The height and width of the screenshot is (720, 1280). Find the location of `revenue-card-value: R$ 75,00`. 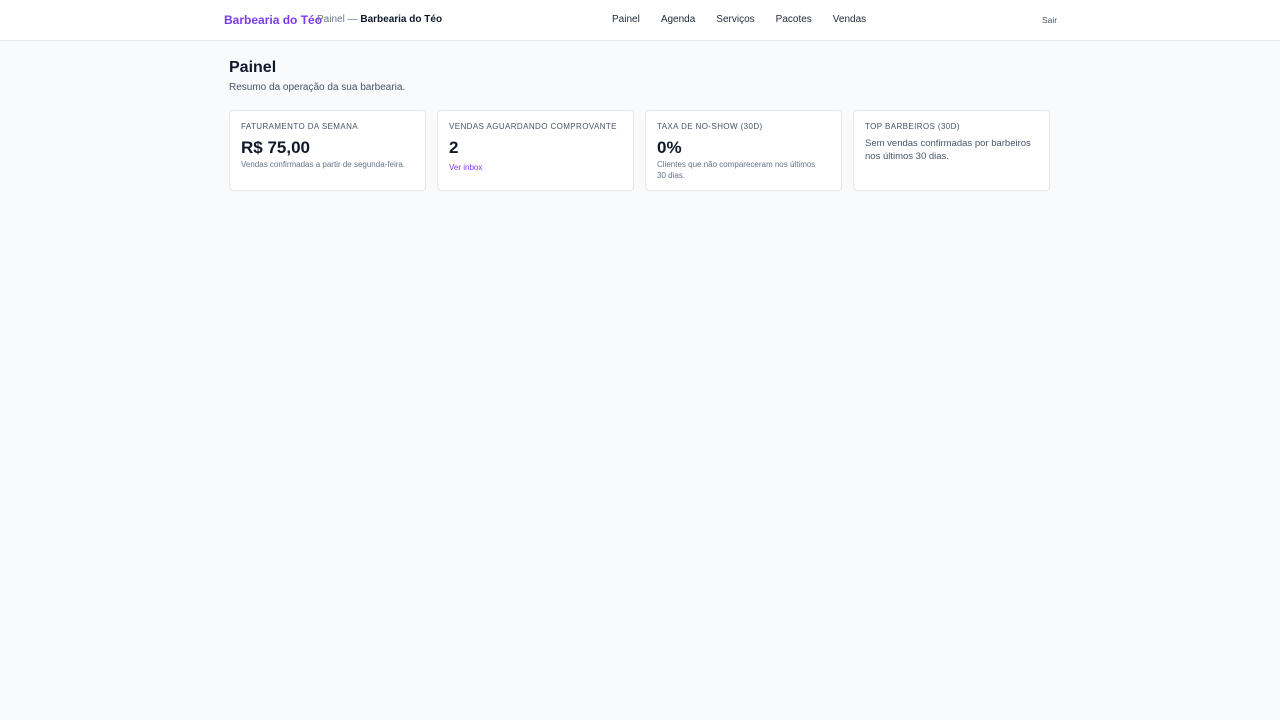

revenue-card-value: R$ 75,00 is located at coordinates (275, 147).